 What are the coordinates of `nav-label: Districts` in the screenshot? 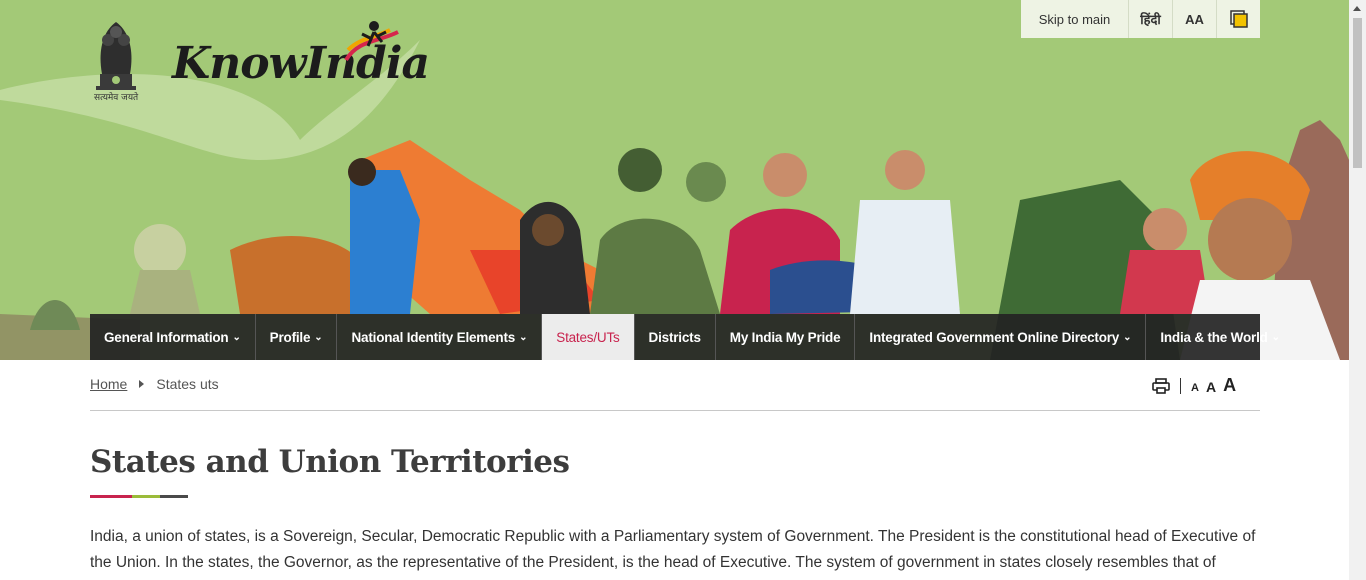 It's located at (674, 337).